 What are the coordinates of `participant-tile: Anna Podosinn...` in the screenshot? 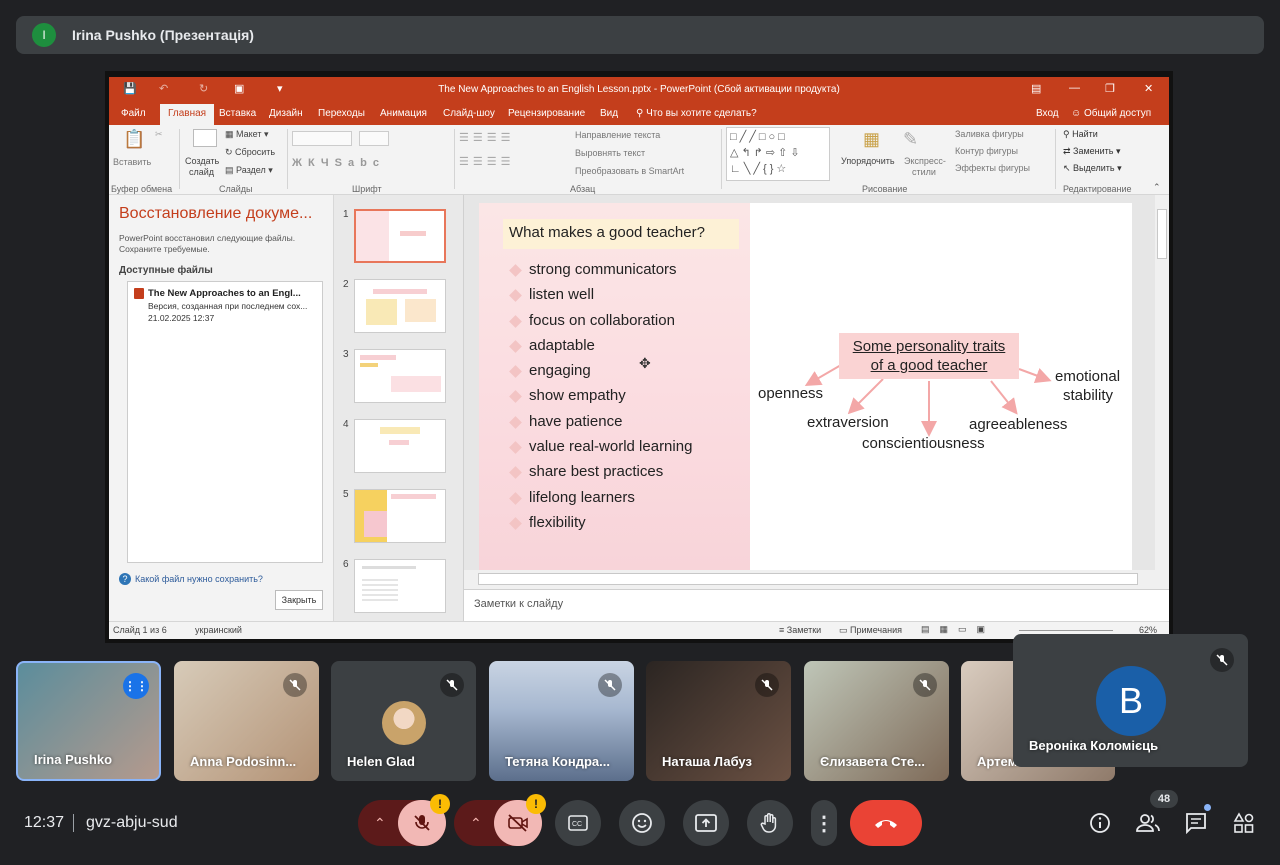 It's located at (246, 721).